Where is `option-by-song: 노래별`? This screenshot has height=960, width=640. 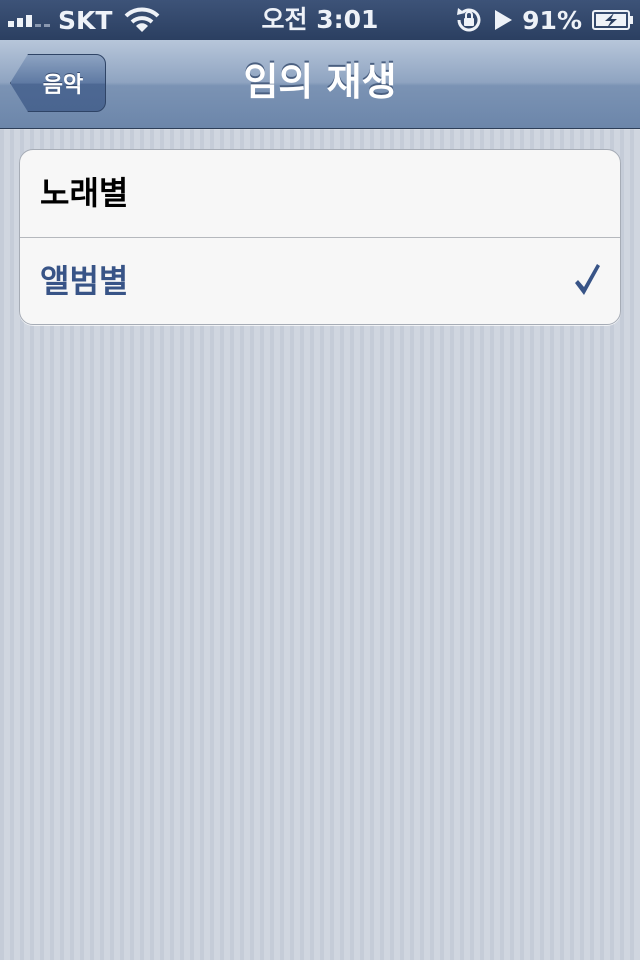
option-by-song: 노래별 is located at coordinates (320, 194).